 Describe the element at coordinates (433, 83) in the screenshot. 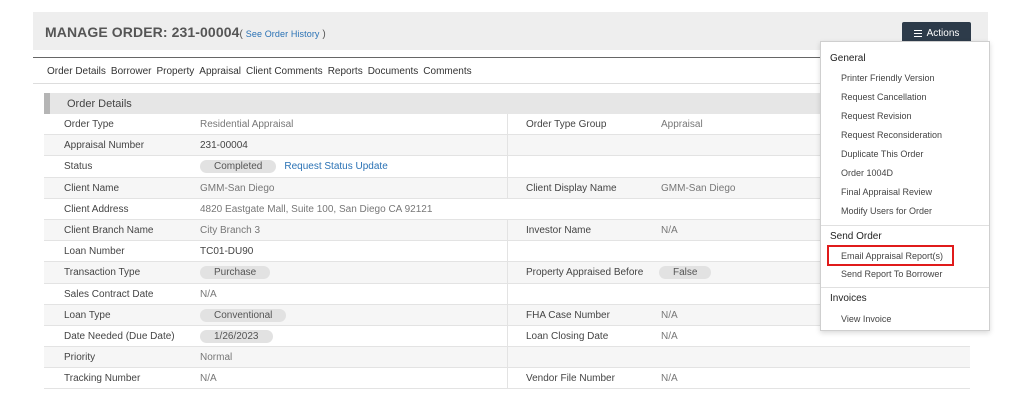

I see `tabs-divider-bottom` at that location.